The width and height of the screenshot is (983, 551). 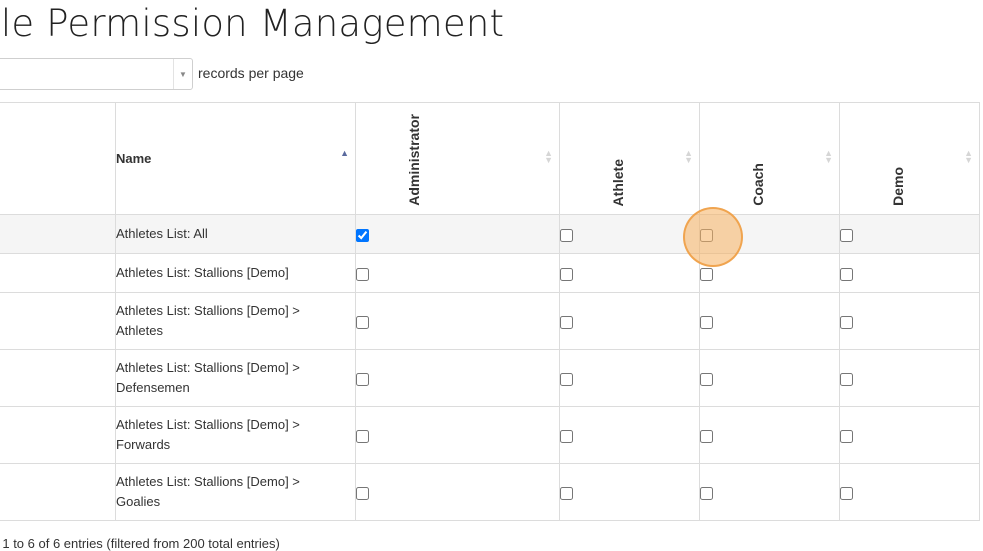 I want to click on column-header-label: Athlete, so click(x=618, y=182).